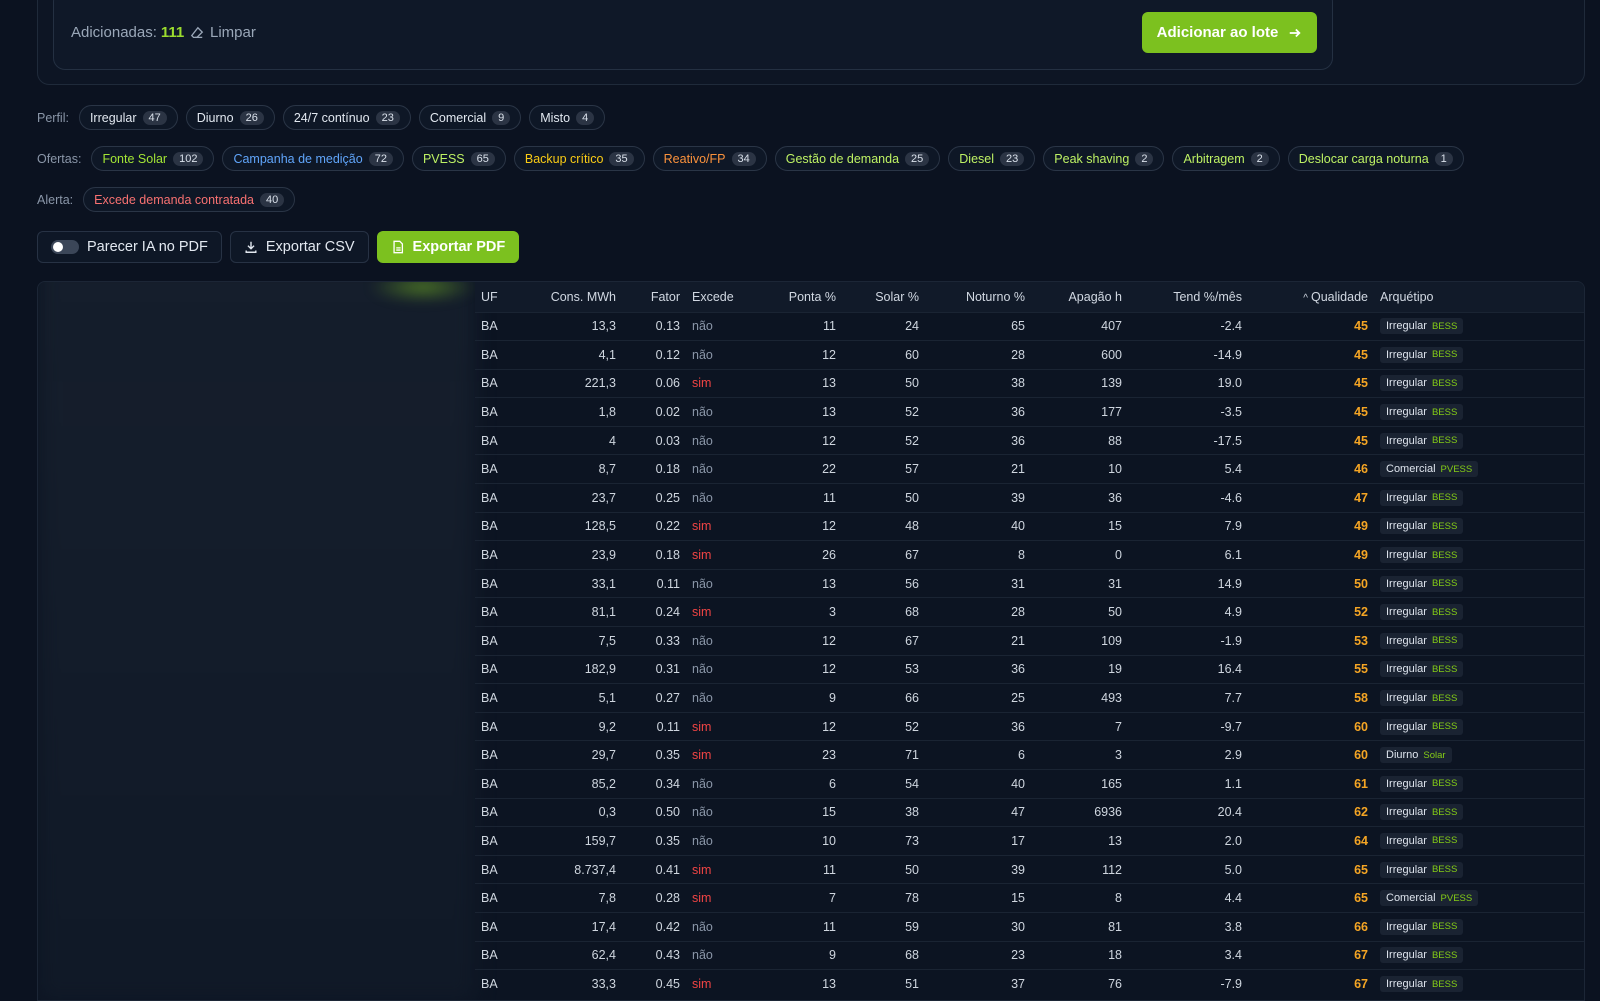  I want to click on column-header-label: Noturno %, so click(995, 296).